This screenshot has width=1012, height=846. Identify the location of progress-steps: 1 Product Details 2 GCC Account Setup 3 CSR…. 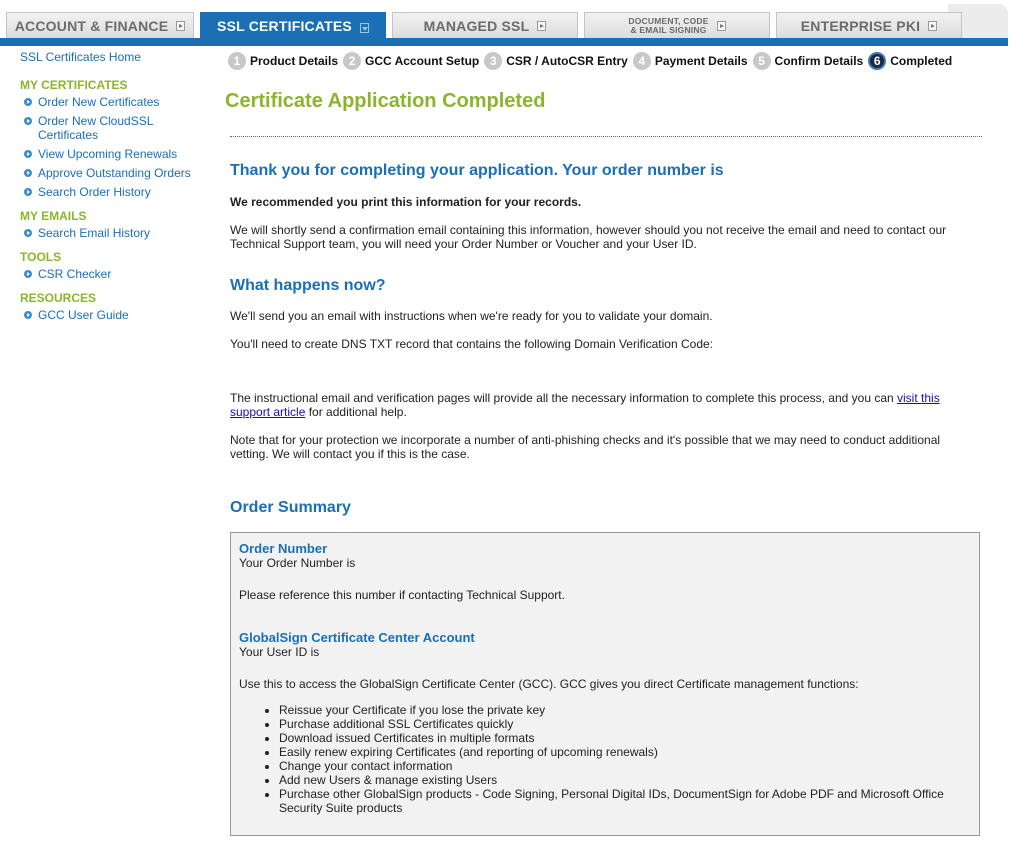
(592, 61).